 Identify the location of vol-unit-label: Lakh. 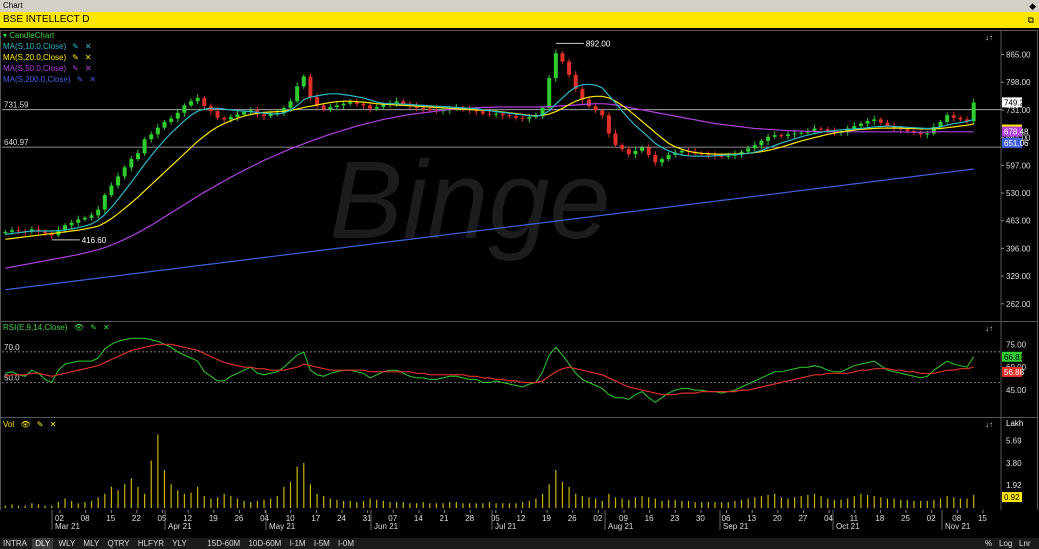
(1015, 423).